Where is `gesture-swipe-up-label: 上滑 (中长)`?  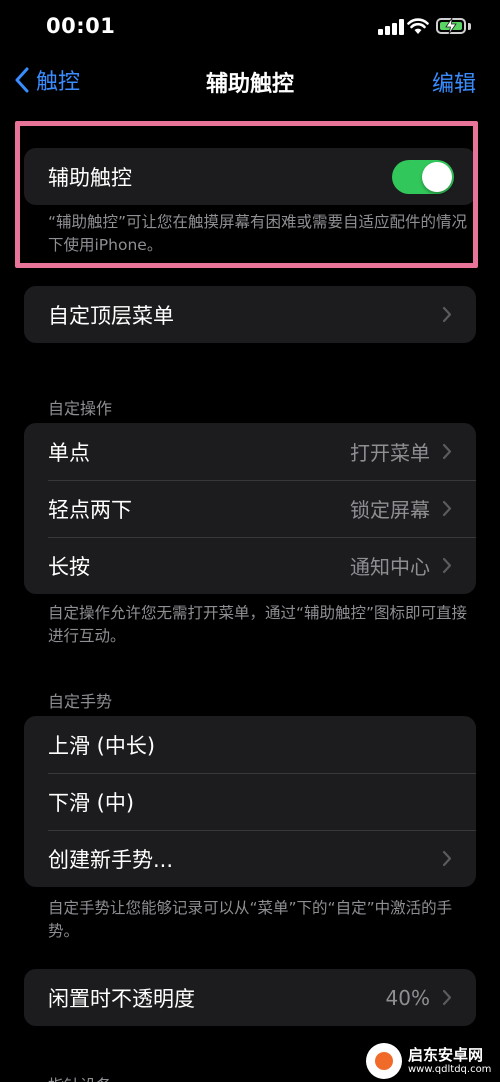
gesture-swipe-up-label: 上滑 (中长) is located at coordinates (102, 745).